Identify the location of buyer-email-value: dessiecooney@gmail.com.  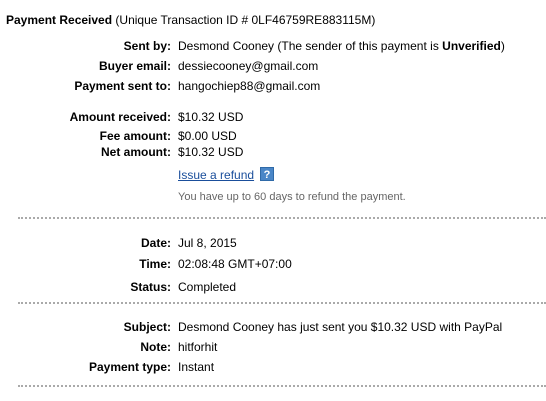
(248, 66).